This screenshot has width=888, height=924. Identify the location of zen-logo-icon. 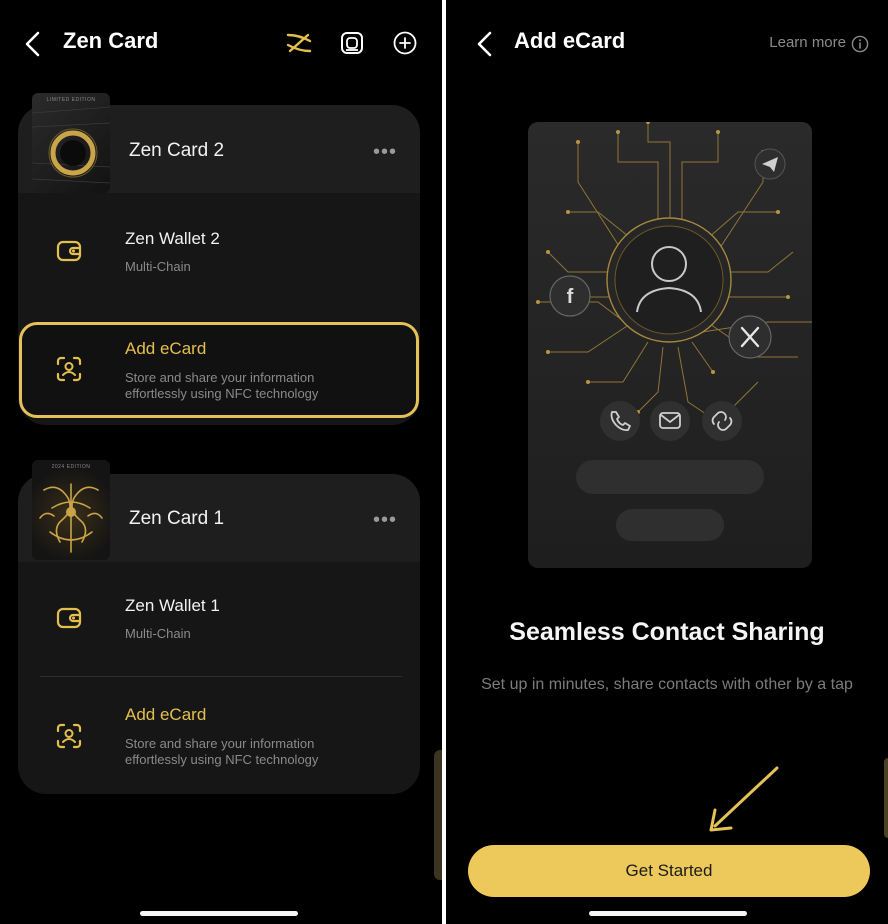
(299, 43).